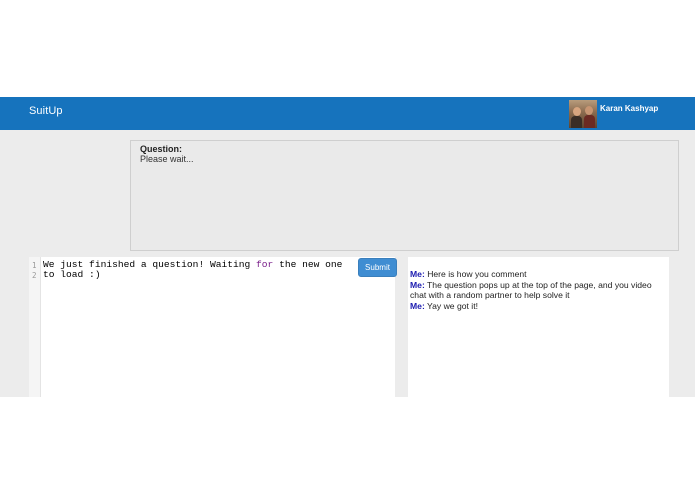 The image size is (695, 494). Describe the element at coordinates (613, 113) in the screenshot. I see `user-menu: Karan Kashyap` at that location.